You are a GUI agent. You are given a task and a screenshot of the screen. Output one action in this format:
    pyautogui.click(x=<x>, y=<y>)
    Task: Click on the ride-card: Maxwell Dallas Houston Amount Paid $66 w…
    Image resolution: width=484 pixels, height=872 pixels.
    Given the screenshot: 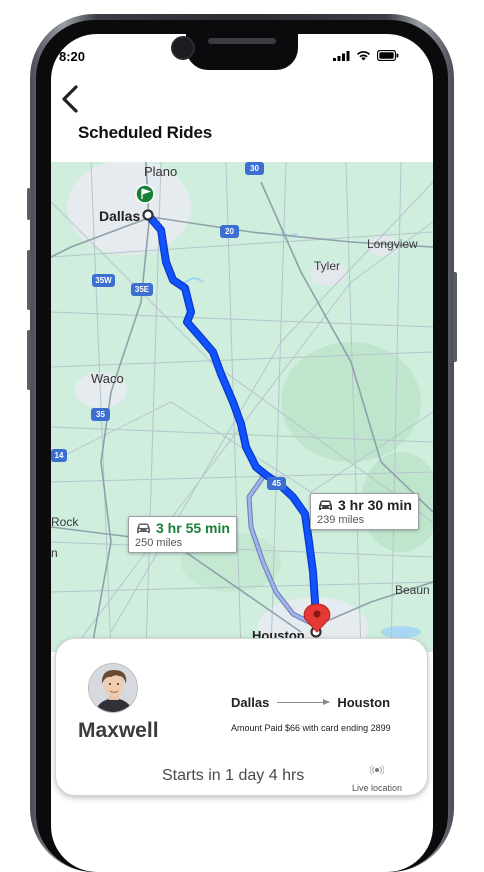 What is the action you would take?
    pyautogui.click(x=241, y=717)
    